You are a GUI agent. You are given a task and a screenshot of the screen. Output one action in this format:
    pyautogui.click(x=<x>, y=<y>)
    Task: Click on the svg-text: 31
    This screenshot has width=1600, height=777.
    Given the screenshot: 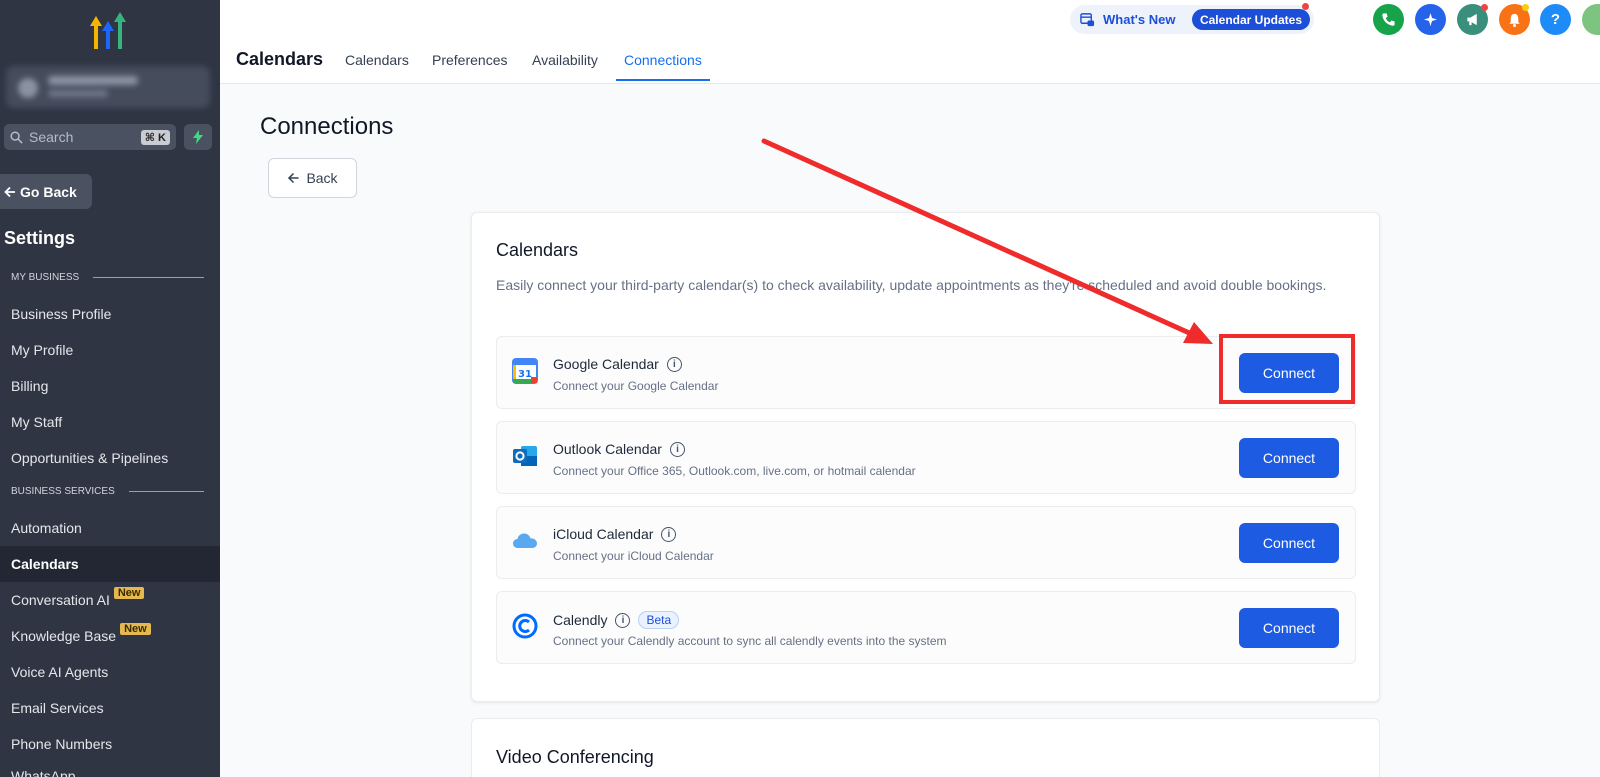 What is the action you would take?
    pyautogui.click(x=525, y=374)
    